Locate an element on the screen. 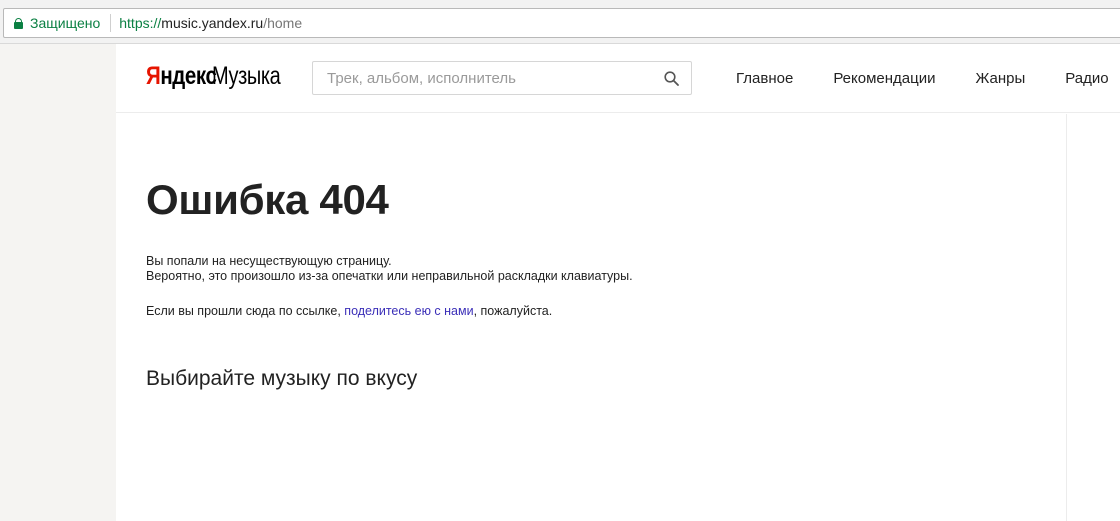 Image resolution: width=1120 pixels, height=521 pixels. nav-item-recommendations: Рекомендации is located at coordinates (884, 78).